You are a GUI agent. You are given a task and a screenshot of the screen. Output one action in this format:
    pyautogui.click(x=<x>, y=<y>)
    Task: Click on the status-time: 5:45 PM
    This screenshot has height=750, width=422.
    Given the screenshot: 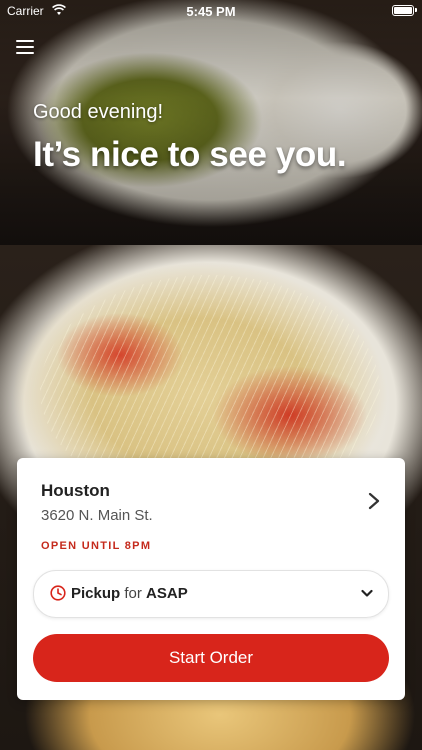 What is the action you would take?
    pyautogui.click(x=211, y=11)
    